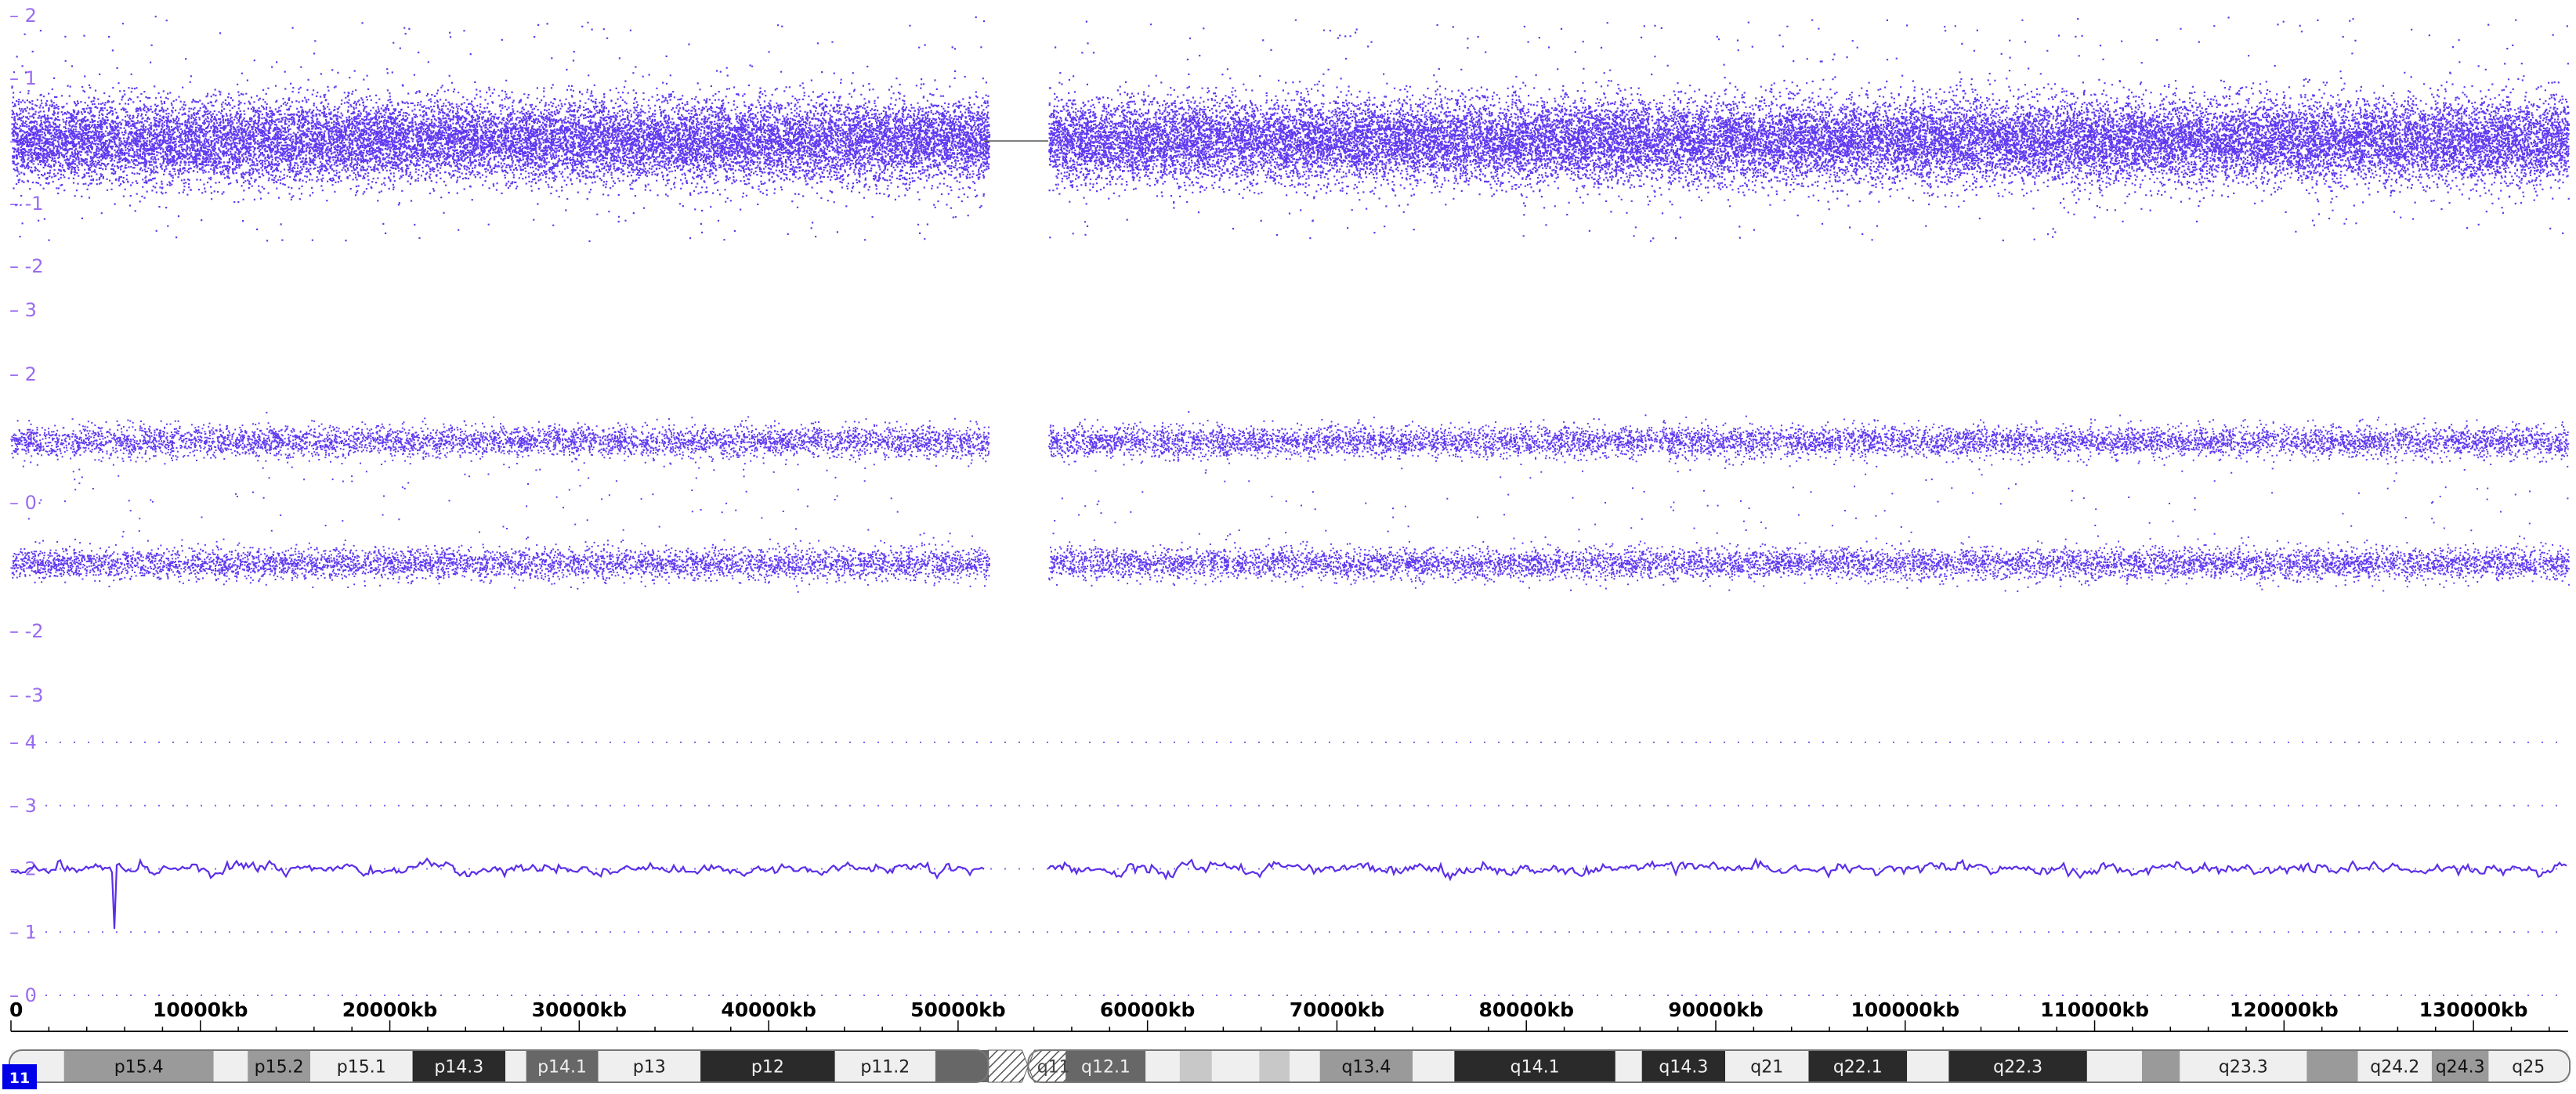  I want to click on band-label: q23.3, so click(2243, 1068).